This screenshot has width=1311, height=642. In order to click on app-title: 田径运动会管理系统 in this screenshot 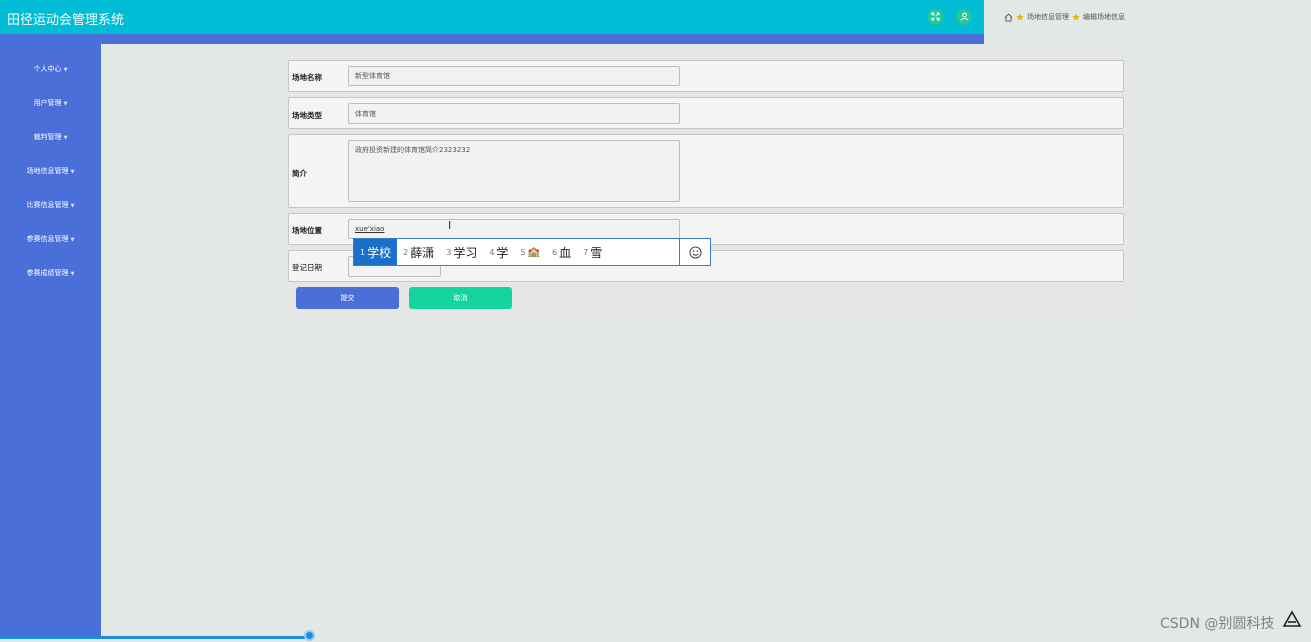, I will do `click(66, 20)`.